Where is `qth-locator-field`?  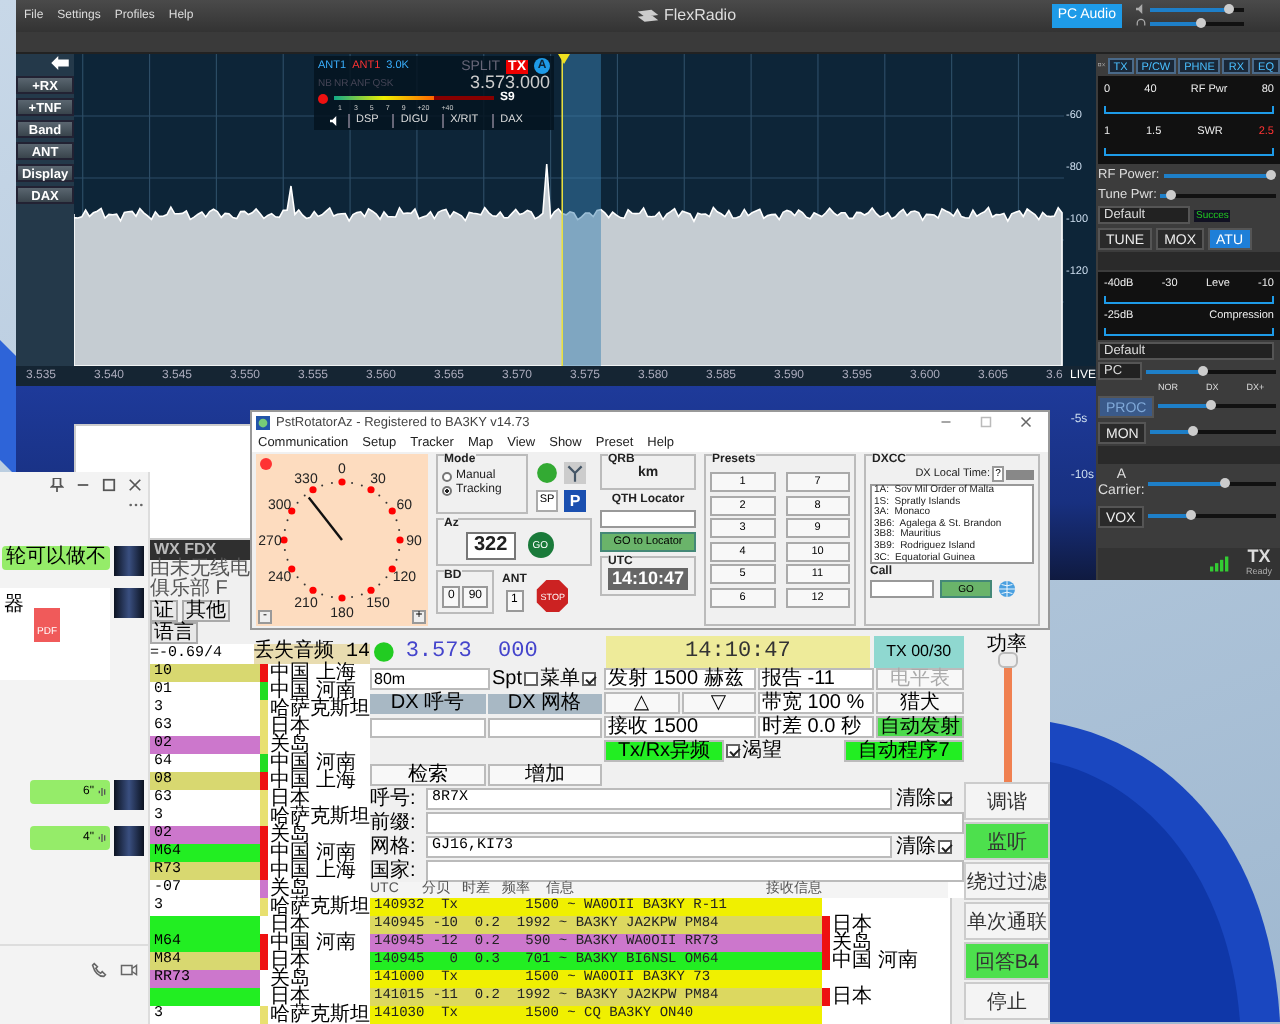 qth-locator-field is located at coordinates (648, 519).